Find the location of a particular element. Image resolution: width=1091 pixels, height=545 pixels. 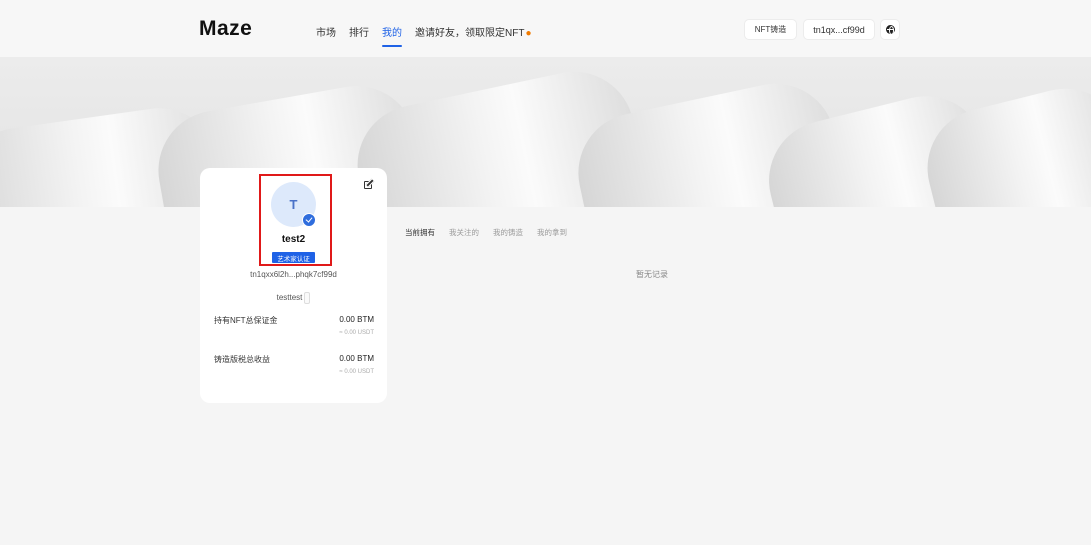

stat-sub-royalty: ≈ 0.00 USDT is located at coordinates (356, 372).